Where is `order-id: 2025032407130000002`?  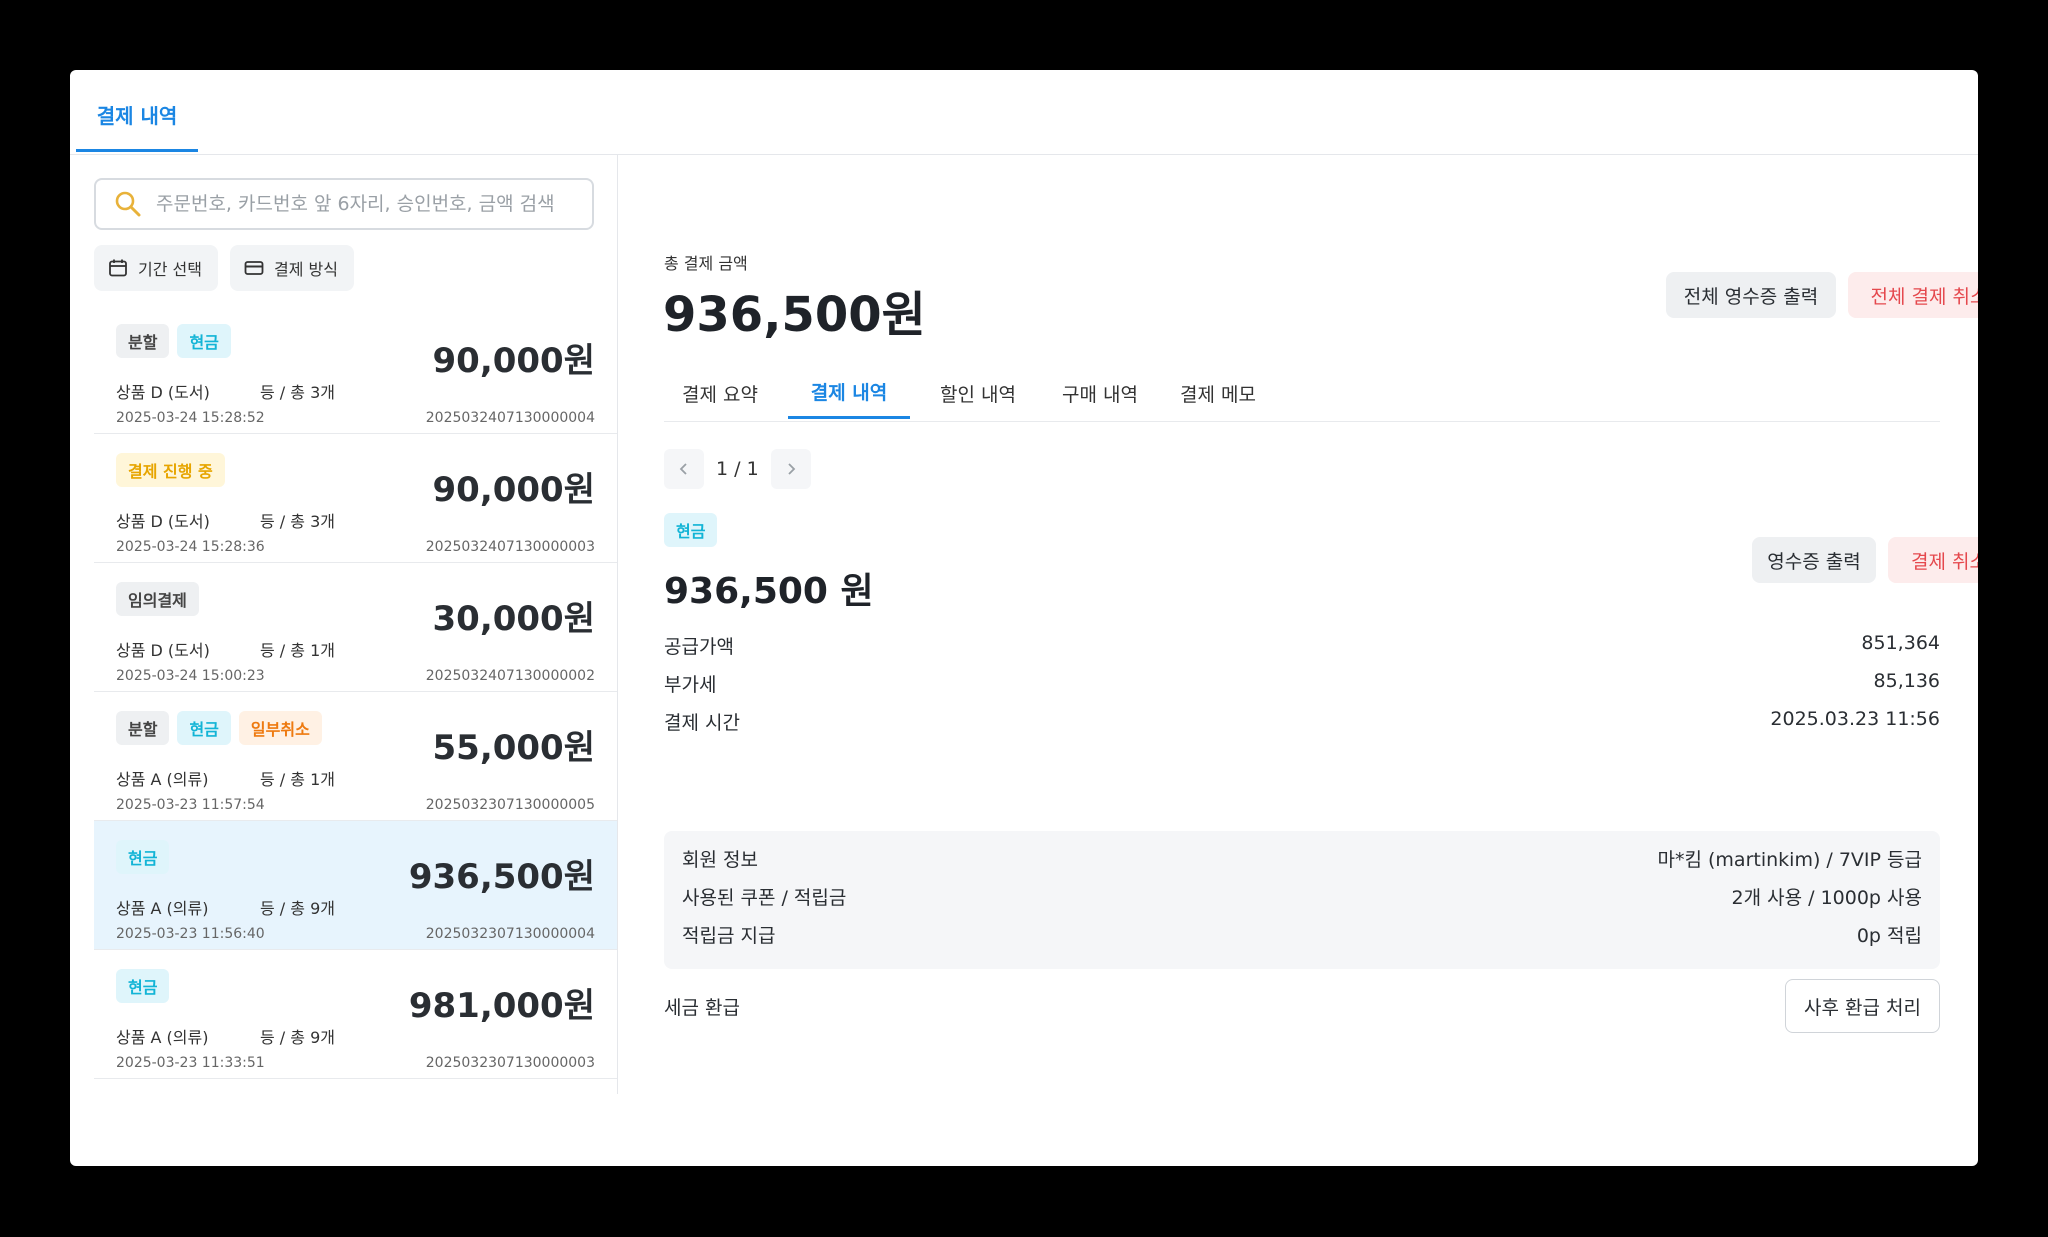 order-id: 2025032407130000002 is located at coordinates (510, 676).